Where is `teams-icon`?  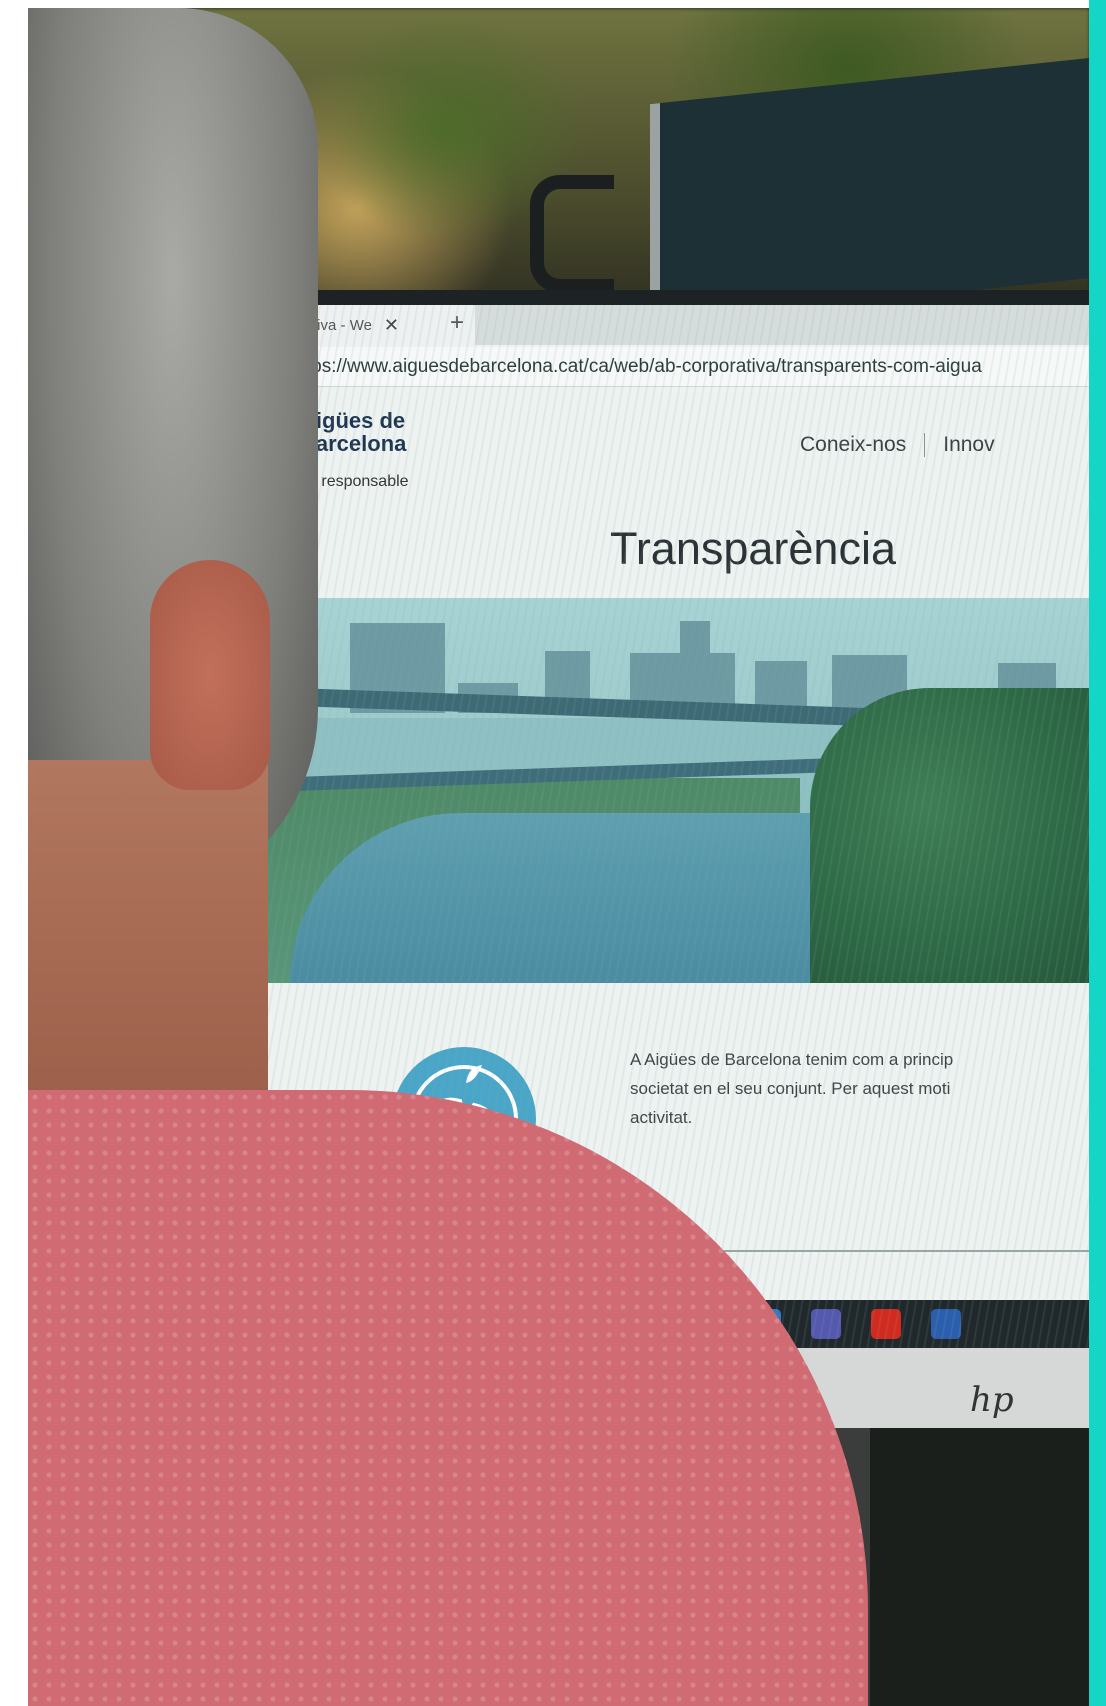
teams-icon is located at coordinates (826, 1324).